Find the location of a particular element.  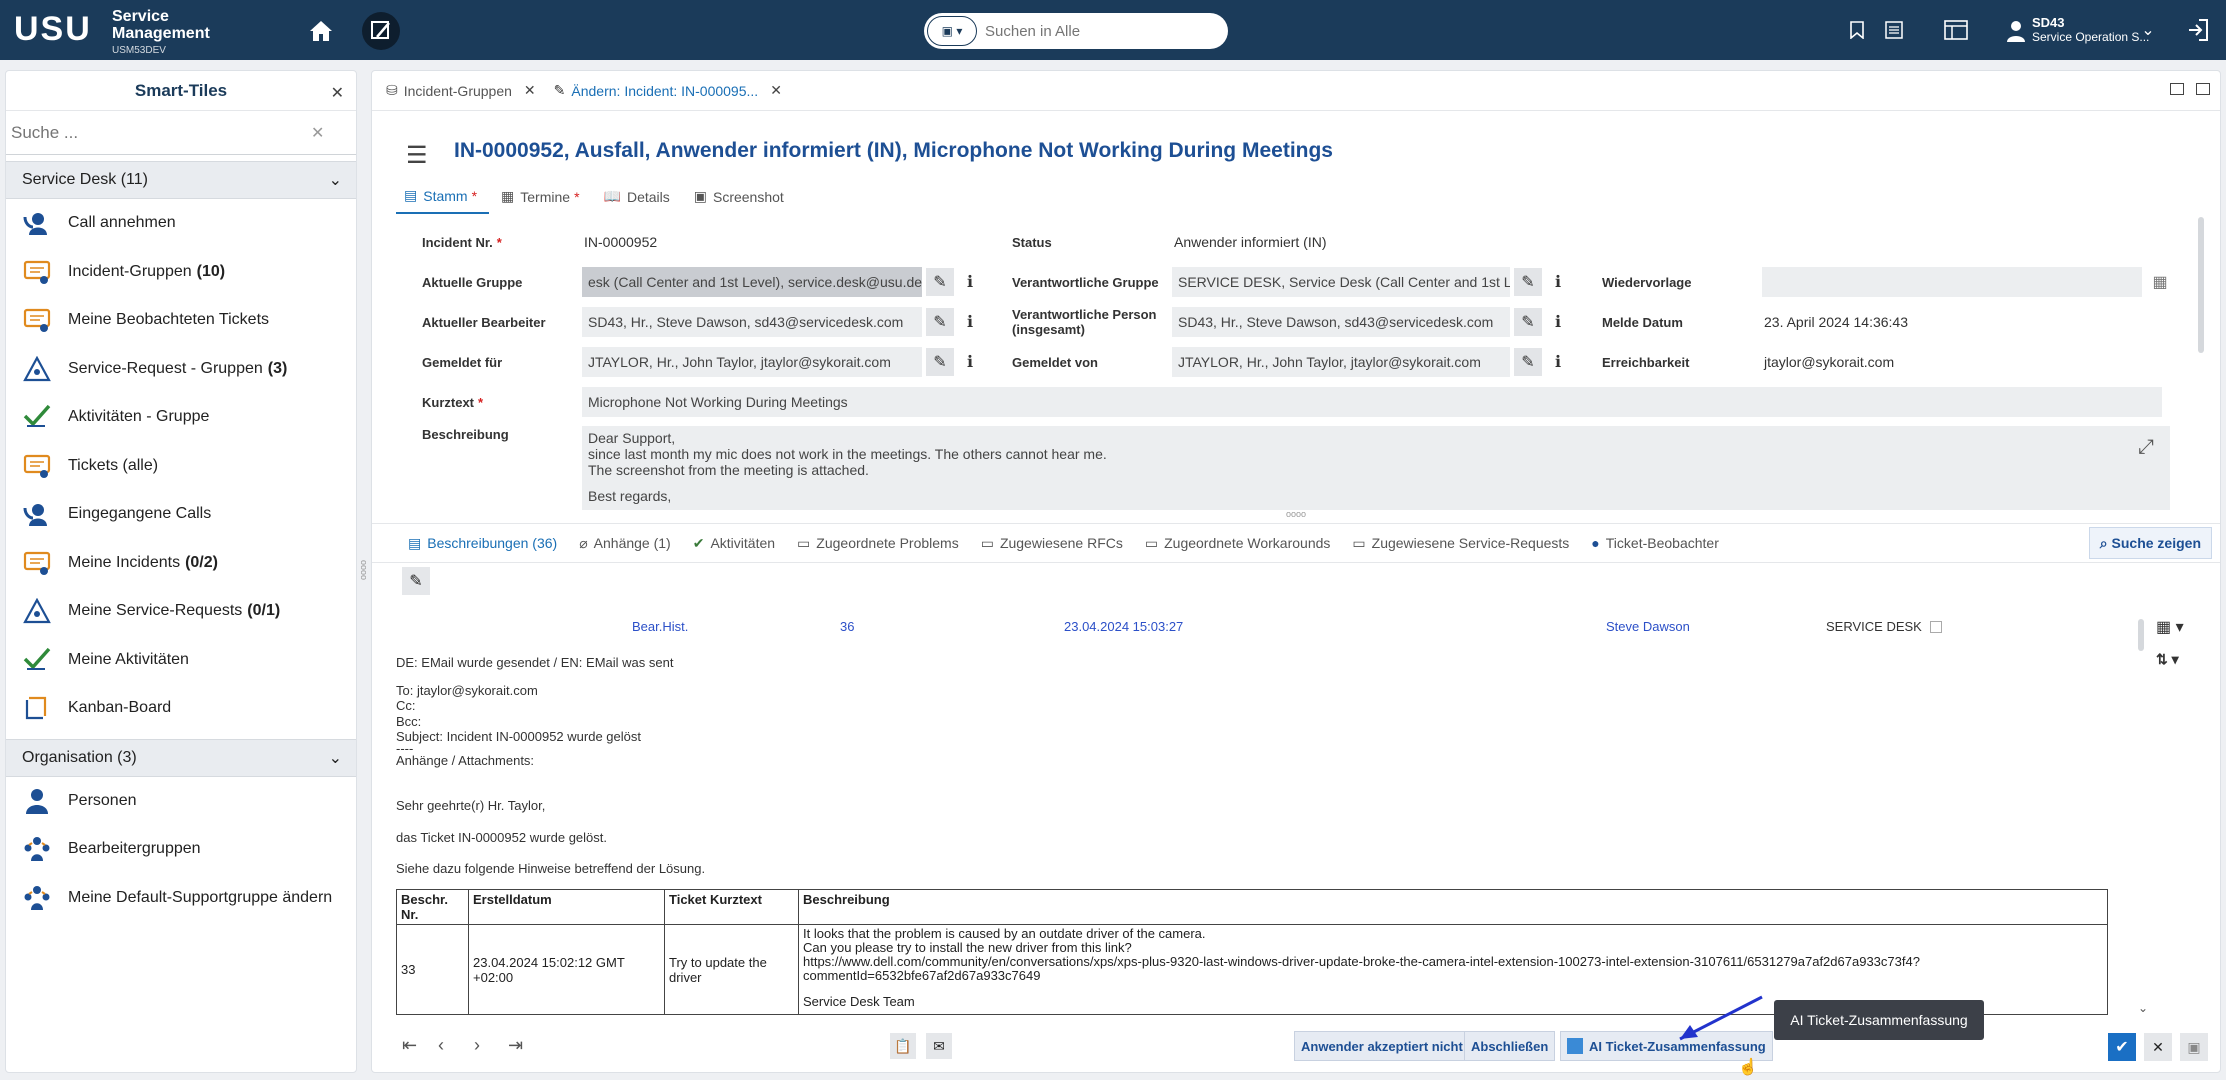

kurztext-field: Microphone Not Working During Meetings is located at coordinates (1372, 402).